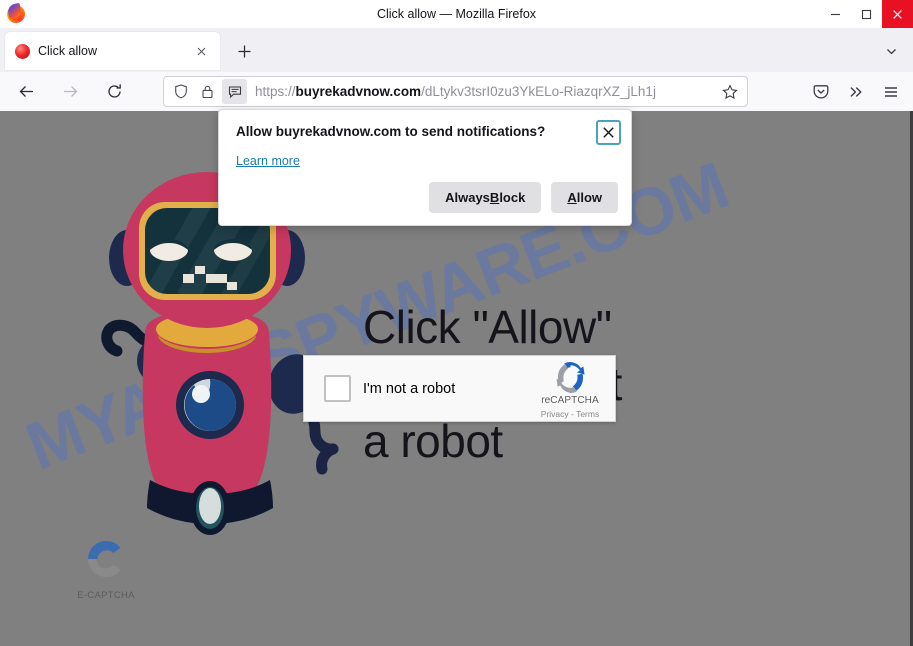  I want to click on recaptcha-label: I'm not a robot, so click(409, 388).